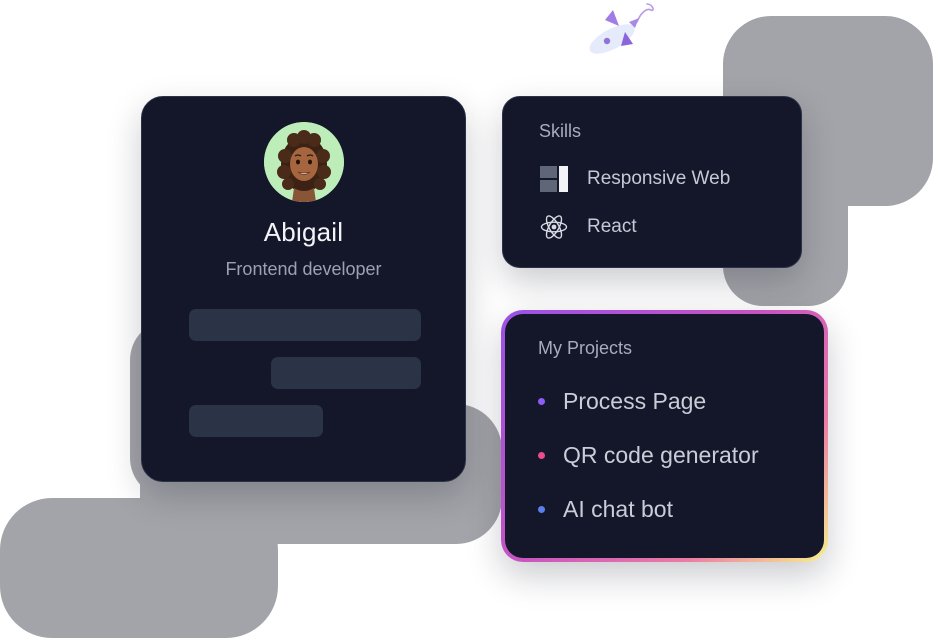 This screenshot has width=933, height=638. Describe the element at coordinates (661, 454) in the screenshot. I see `project-label: QR code generator` at that location.